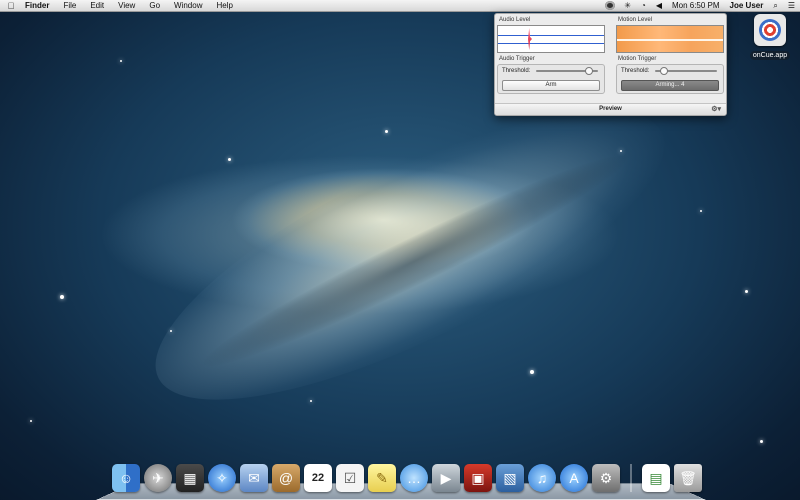 The width and height of the screenshot is (800, 500). What do you see at coordinates (637, 59) in the screenshot?
I see `motion-trigger-title: Motion Trigger` at bounding box center [637, 59].